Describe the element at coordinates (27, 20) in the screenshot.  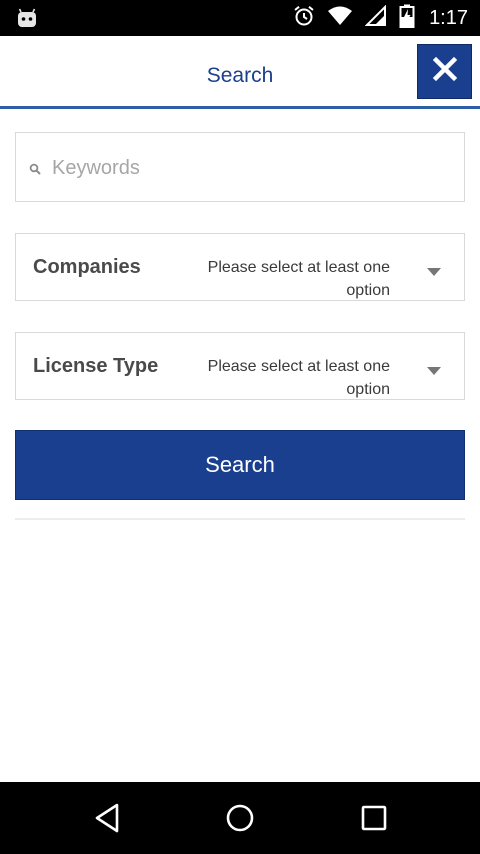
I see `android-icon` at that location.